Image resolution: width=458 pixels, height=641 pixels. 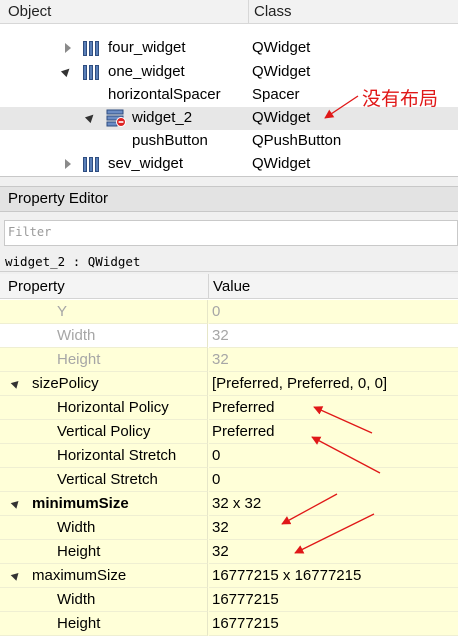 I want to click on property-row-size-policy: sizePolicy [Preferred, Preferred, 0, 0], so click(x=229, y=384).